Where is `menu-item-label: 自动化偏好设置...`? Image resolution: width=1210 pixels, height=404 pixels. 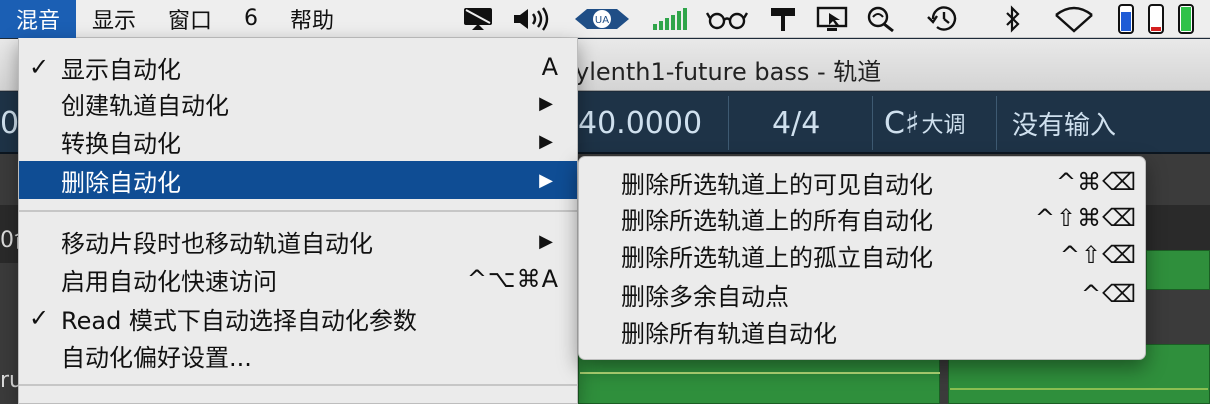 menu-item-label: 自动化偏好设置... is located at coordinates (156, 357).